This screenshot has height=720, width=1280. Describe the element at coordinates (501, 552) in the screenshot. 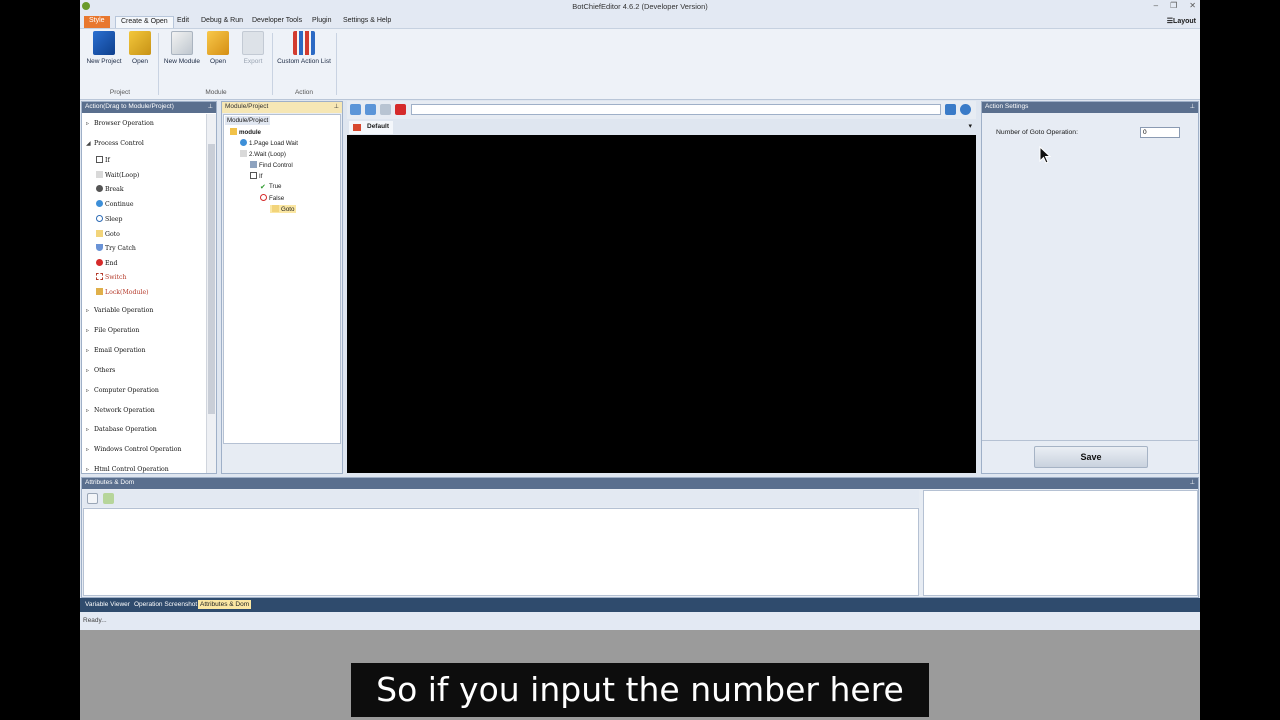

I see `attributes-list` at that location.